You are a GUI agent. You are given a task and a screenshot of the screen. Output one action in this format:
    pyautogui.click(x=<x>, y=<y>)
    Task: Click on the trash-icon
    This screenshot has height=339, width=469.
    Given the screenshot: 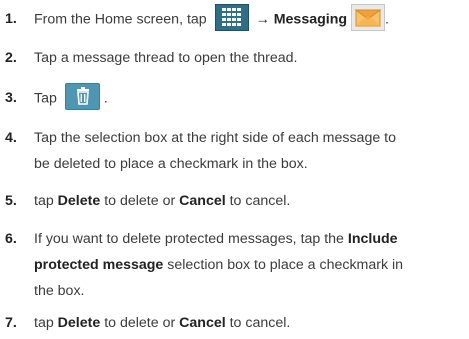 What is the action you would take?
    pyautogui.click(x=82, y=96)
    